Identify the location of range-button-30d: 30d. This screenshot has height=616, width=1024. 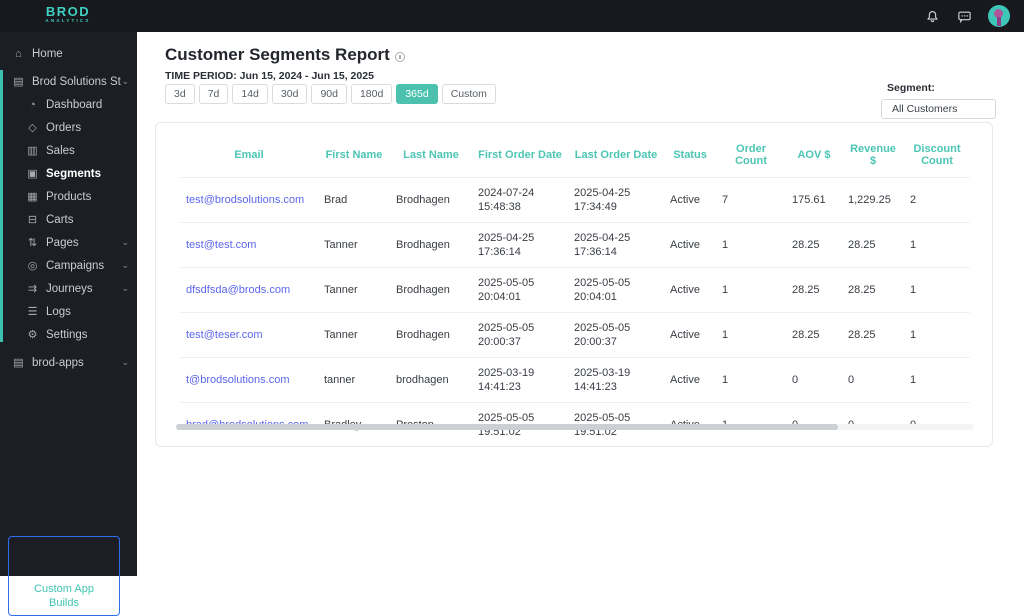
(289, 94).